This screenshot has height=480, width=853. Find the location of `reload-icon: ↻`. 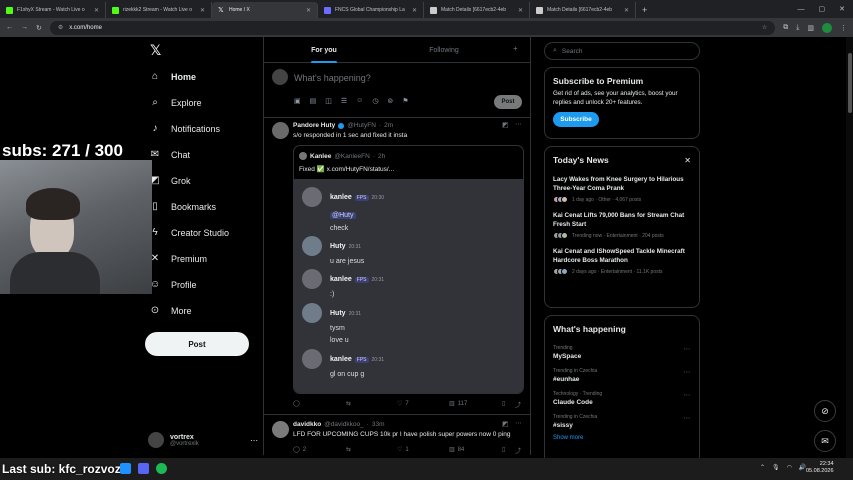

reload-icon: ↻ is located at coordinates (39, 28).